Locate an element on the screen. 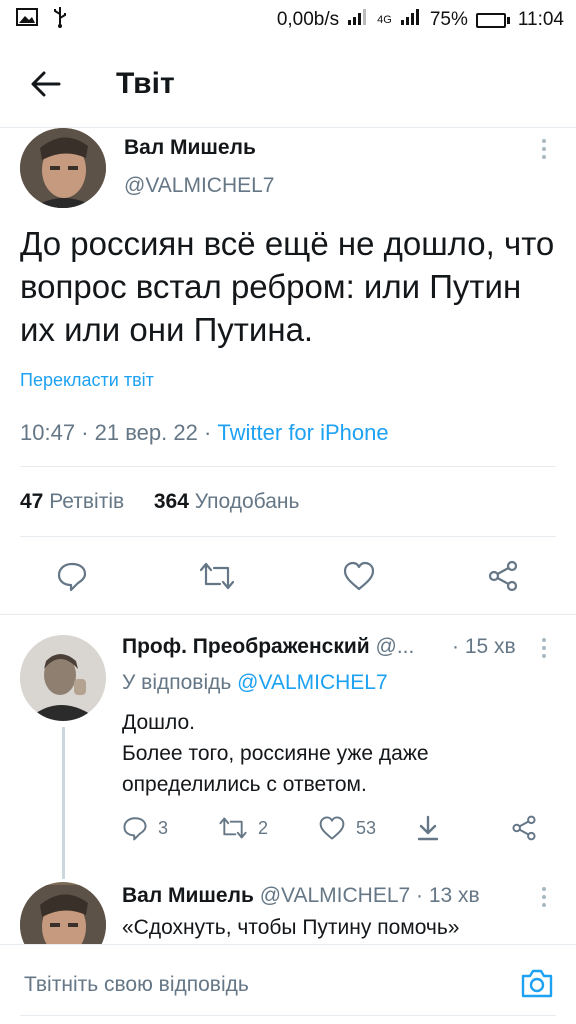 The image size is (576, 1024). reply-to: У відповідь @VALMICHEL7 is located at coordinates (255, 683).